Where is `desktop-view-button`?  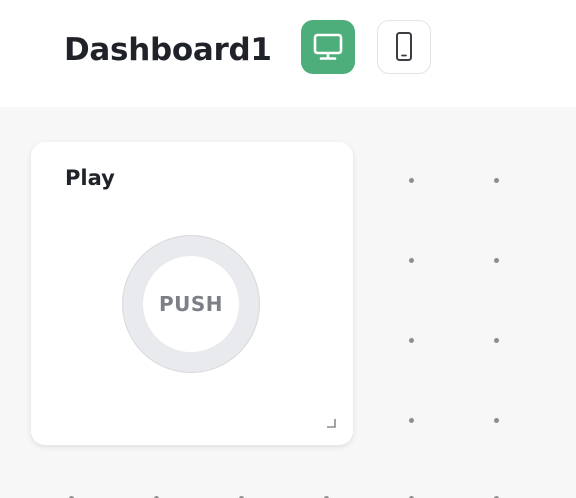
desktop-view-button is located at coordinates (328, 47).